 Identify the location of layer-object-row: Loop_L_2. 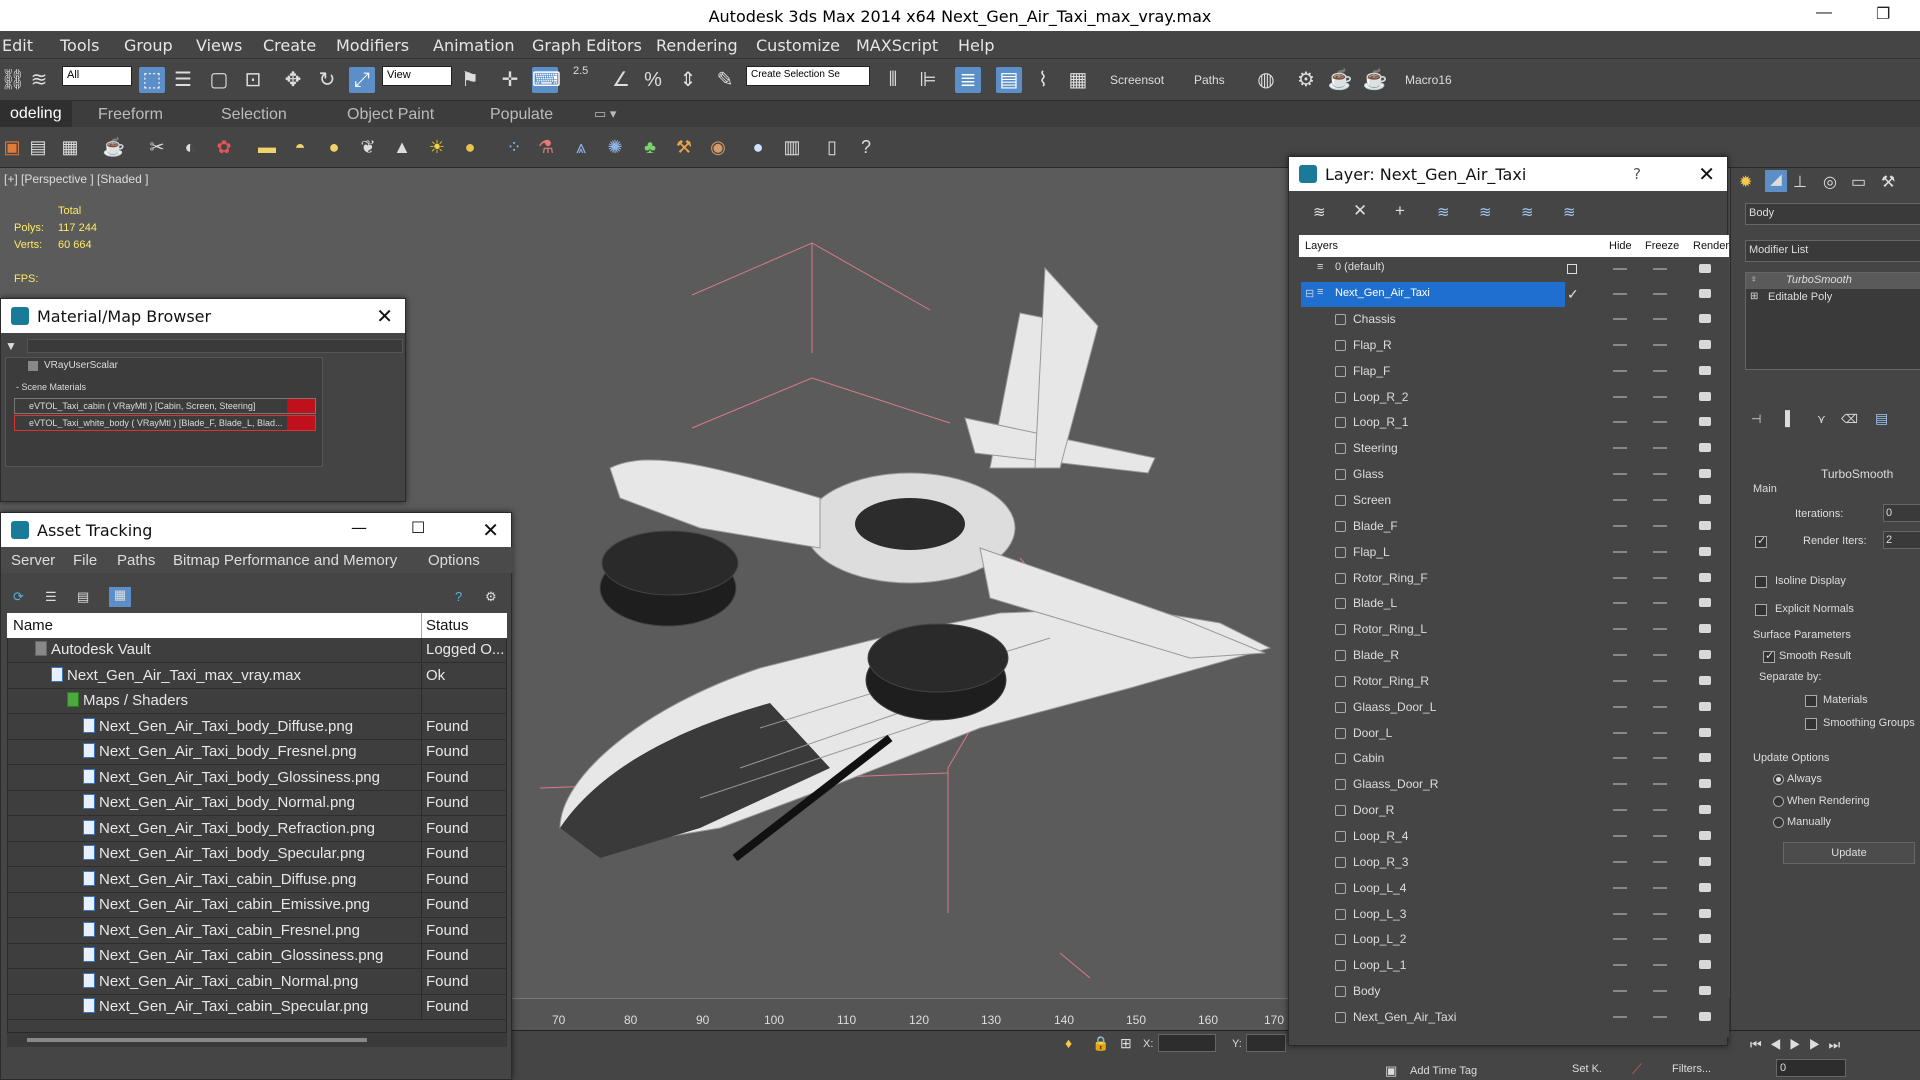
(1514, 939).